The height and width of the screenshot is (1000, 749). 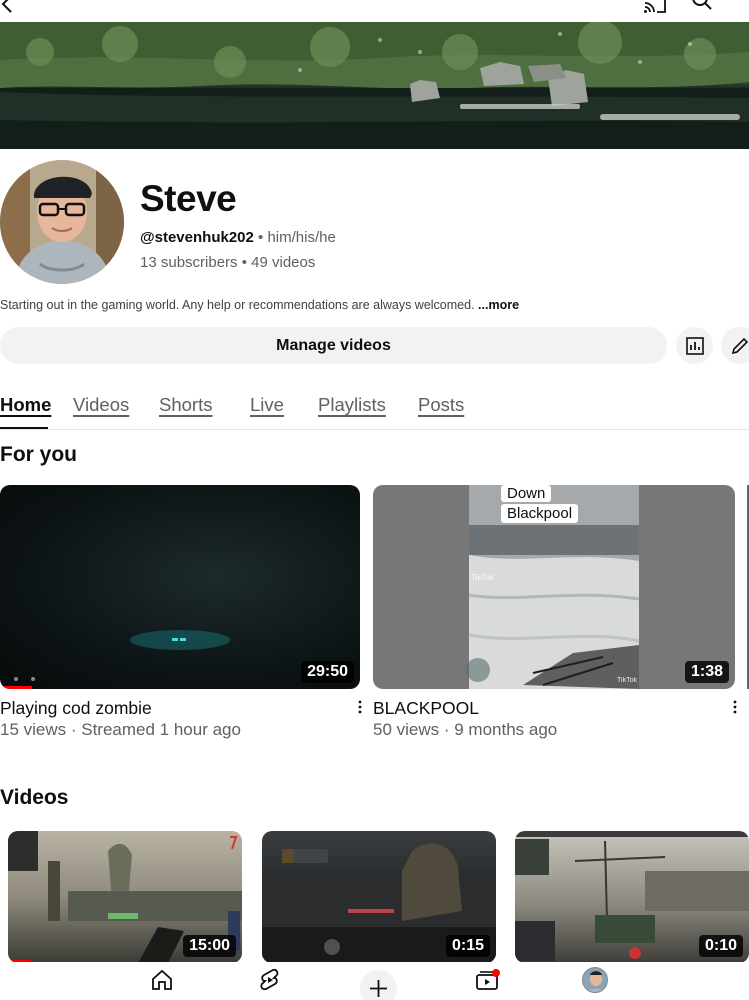 I want to click on channel-banner, so click(x=374, y=85).